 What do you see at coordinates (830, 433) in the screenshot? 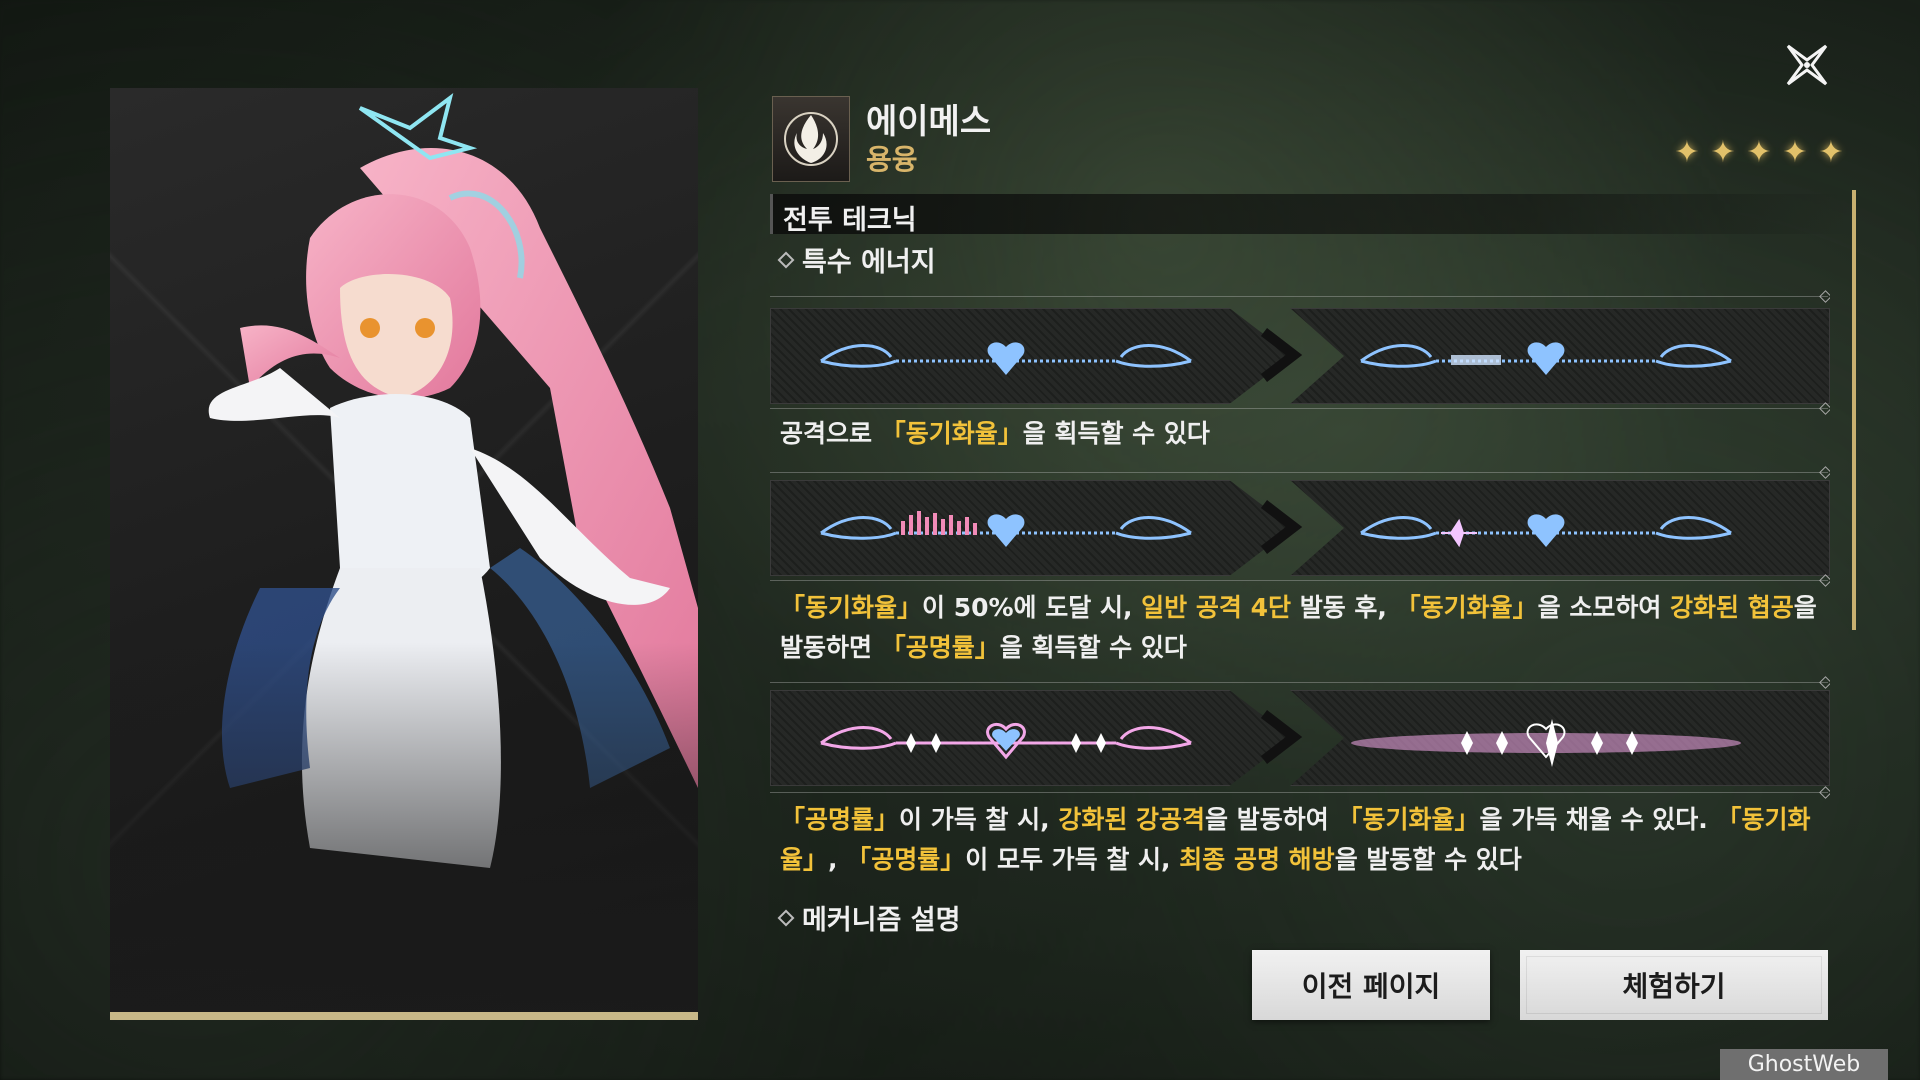
I see `description-text: 공격으로` at bounding box center [830, 433].